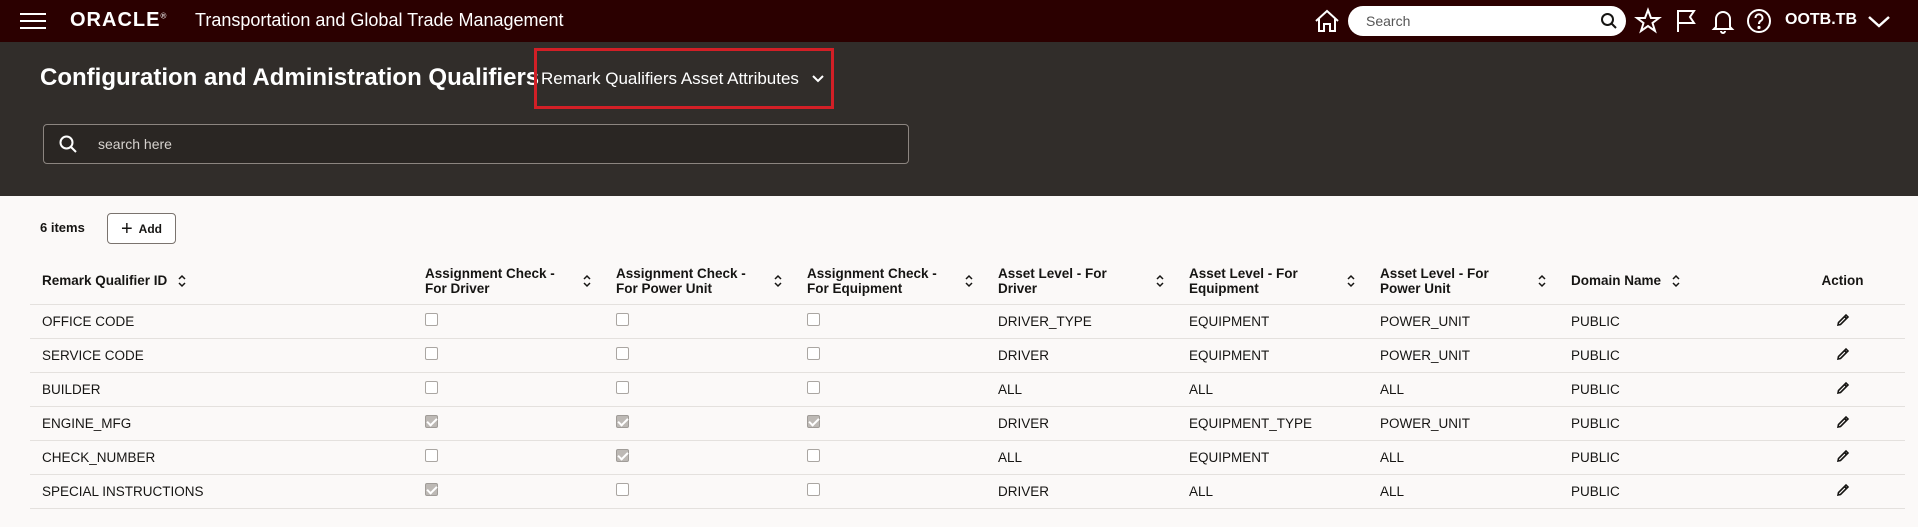 The width and height of the screenshot is (1918, 527). Describe the element at coordinates (967, 389) in the screenshot. I see `table-row: BUILDER ALL ALL ALL PUBLIC` at that location.